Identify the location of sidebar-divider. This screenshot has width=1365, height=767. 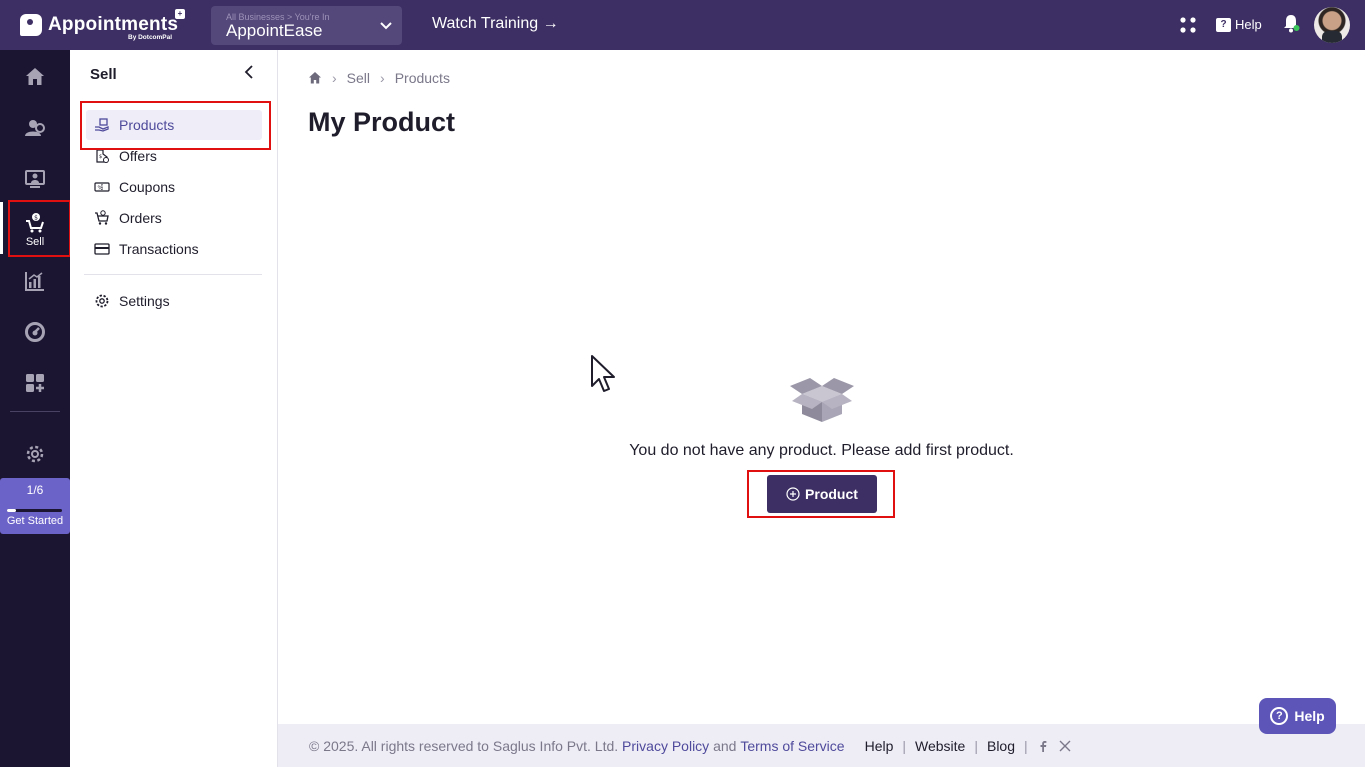
(173, 274).